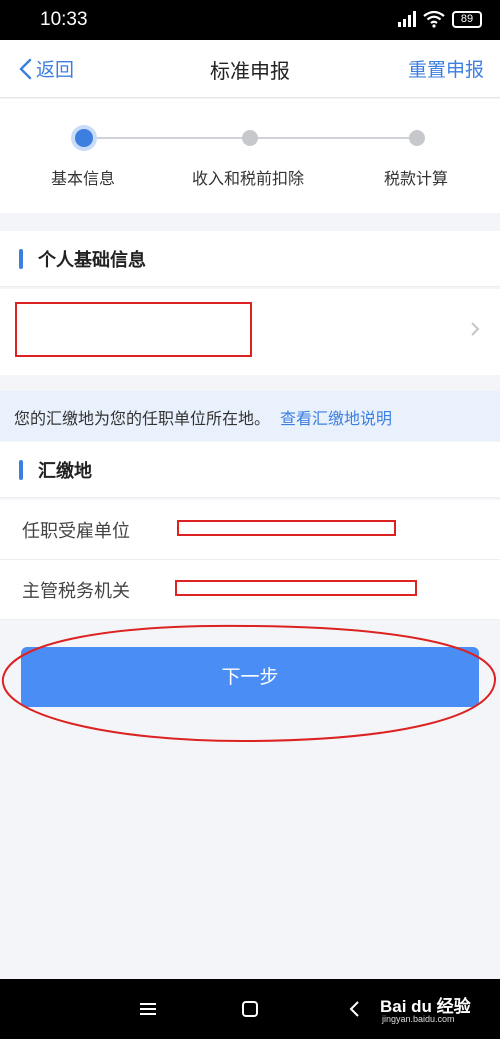 This screenshot has width=500, height=1039. Describe the element at coordinates (92, 260) in the screenshot. I see `section-title: 个人基础信息` at that location.